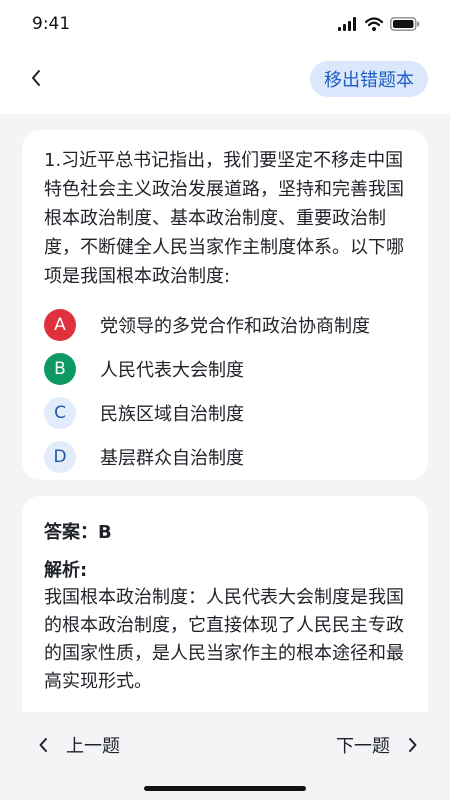 This screenshot has height=800, width=450. Describe the element at coordinates (405, 24) in the screenshot. I see `battery-icon` at that location.